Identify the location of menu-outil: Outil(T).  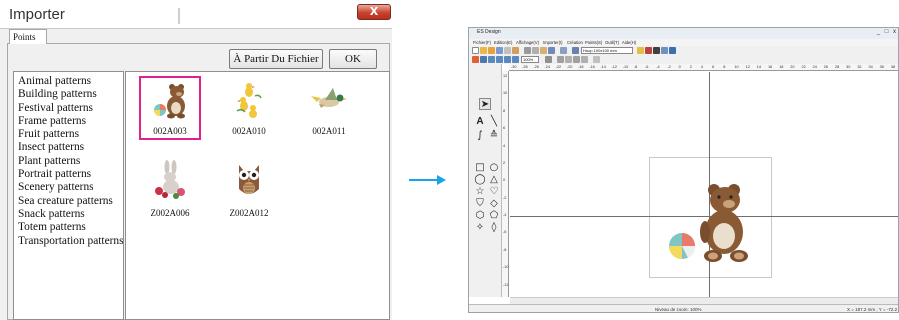
(612, 42).